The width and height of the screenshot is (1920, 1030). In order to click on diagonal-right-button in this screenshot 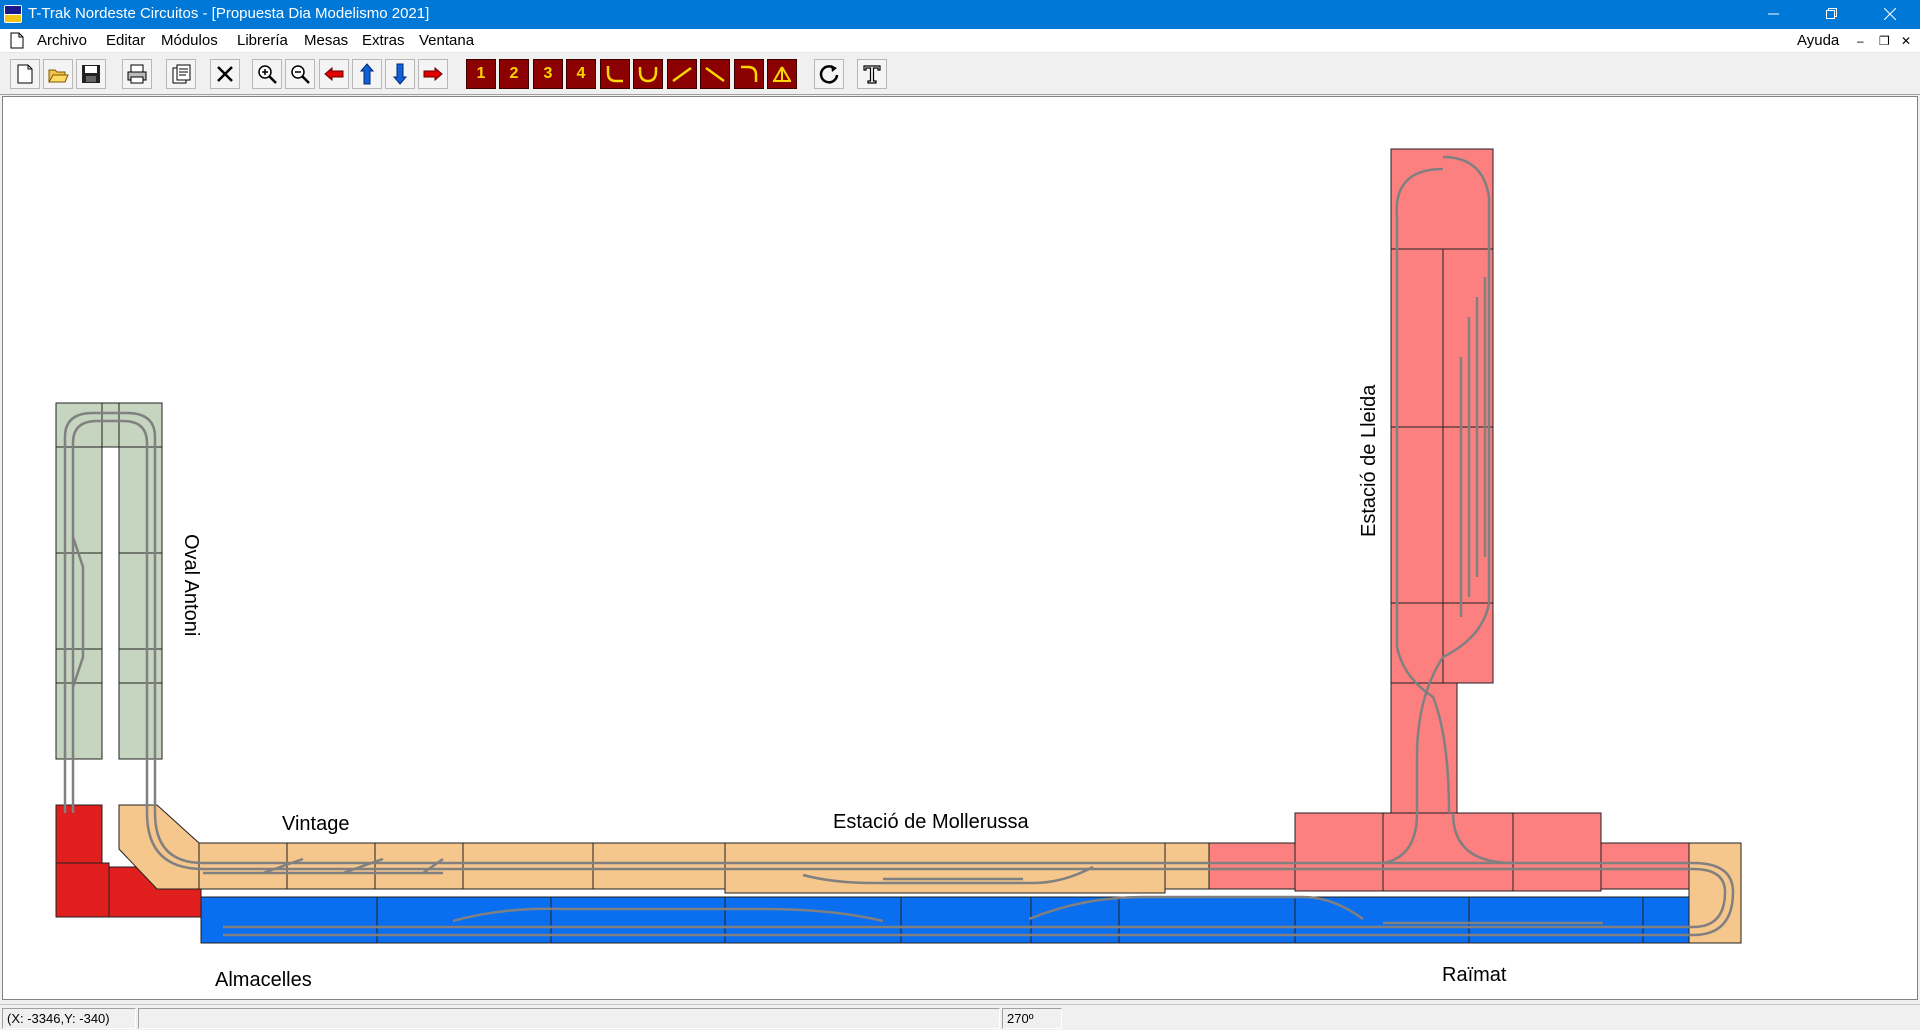, I will do `click(682, 74)`.